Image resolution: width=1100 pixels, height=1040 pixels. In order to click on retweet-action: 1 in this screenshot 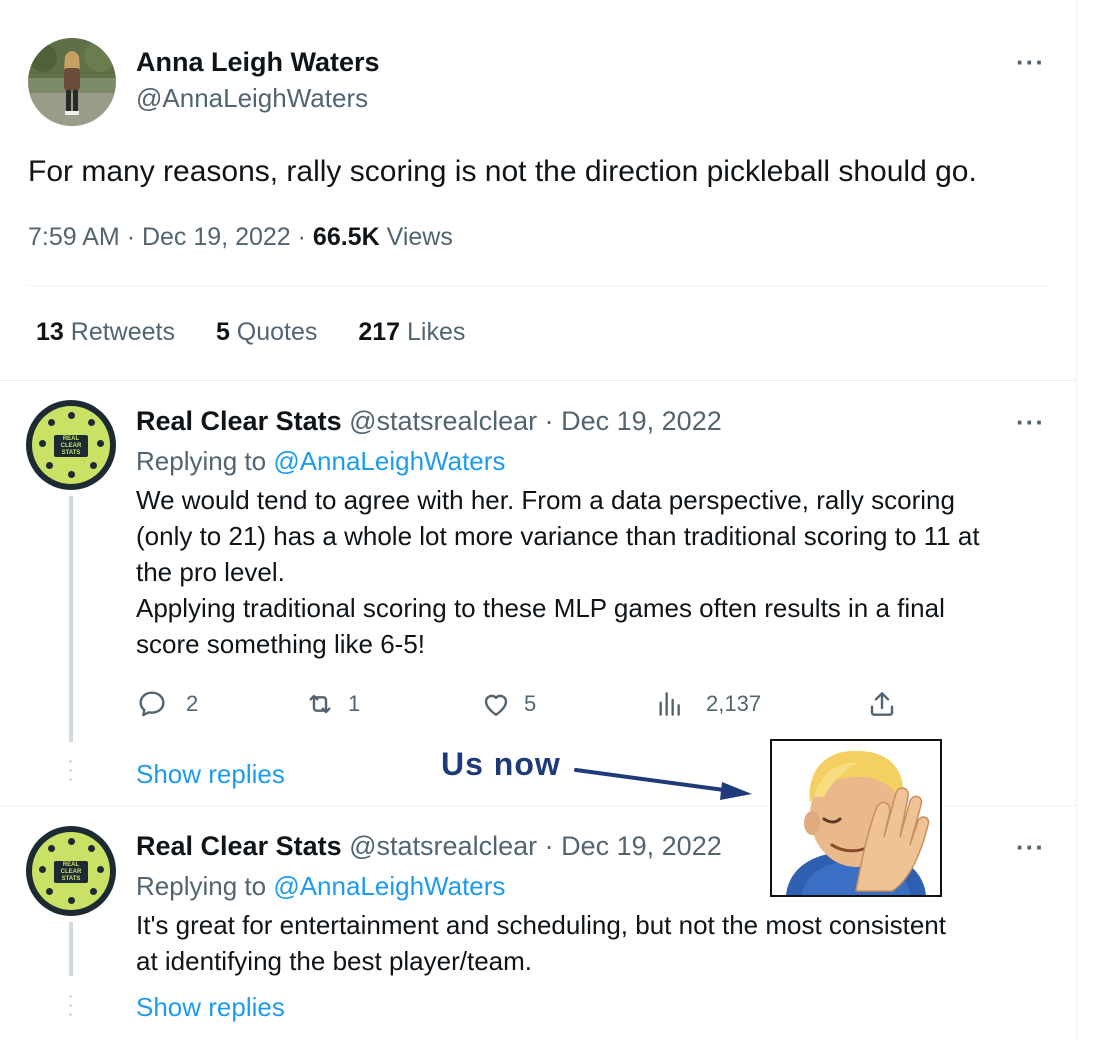, I will do `click(332, 704)`.